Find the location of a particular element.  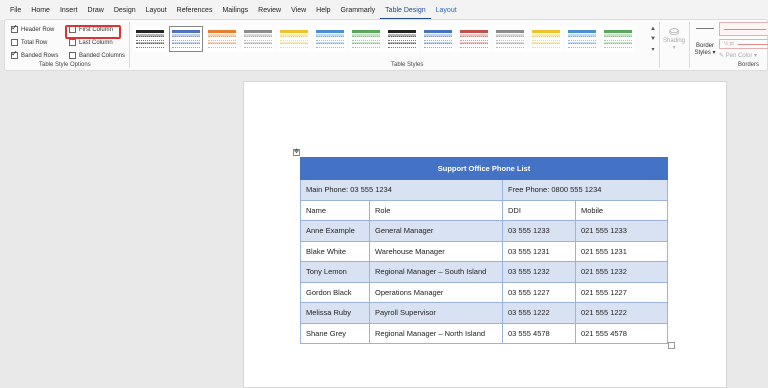

main-phone-cell: Main Phone: 03 555 1234 is located at coordinates (401, 190).